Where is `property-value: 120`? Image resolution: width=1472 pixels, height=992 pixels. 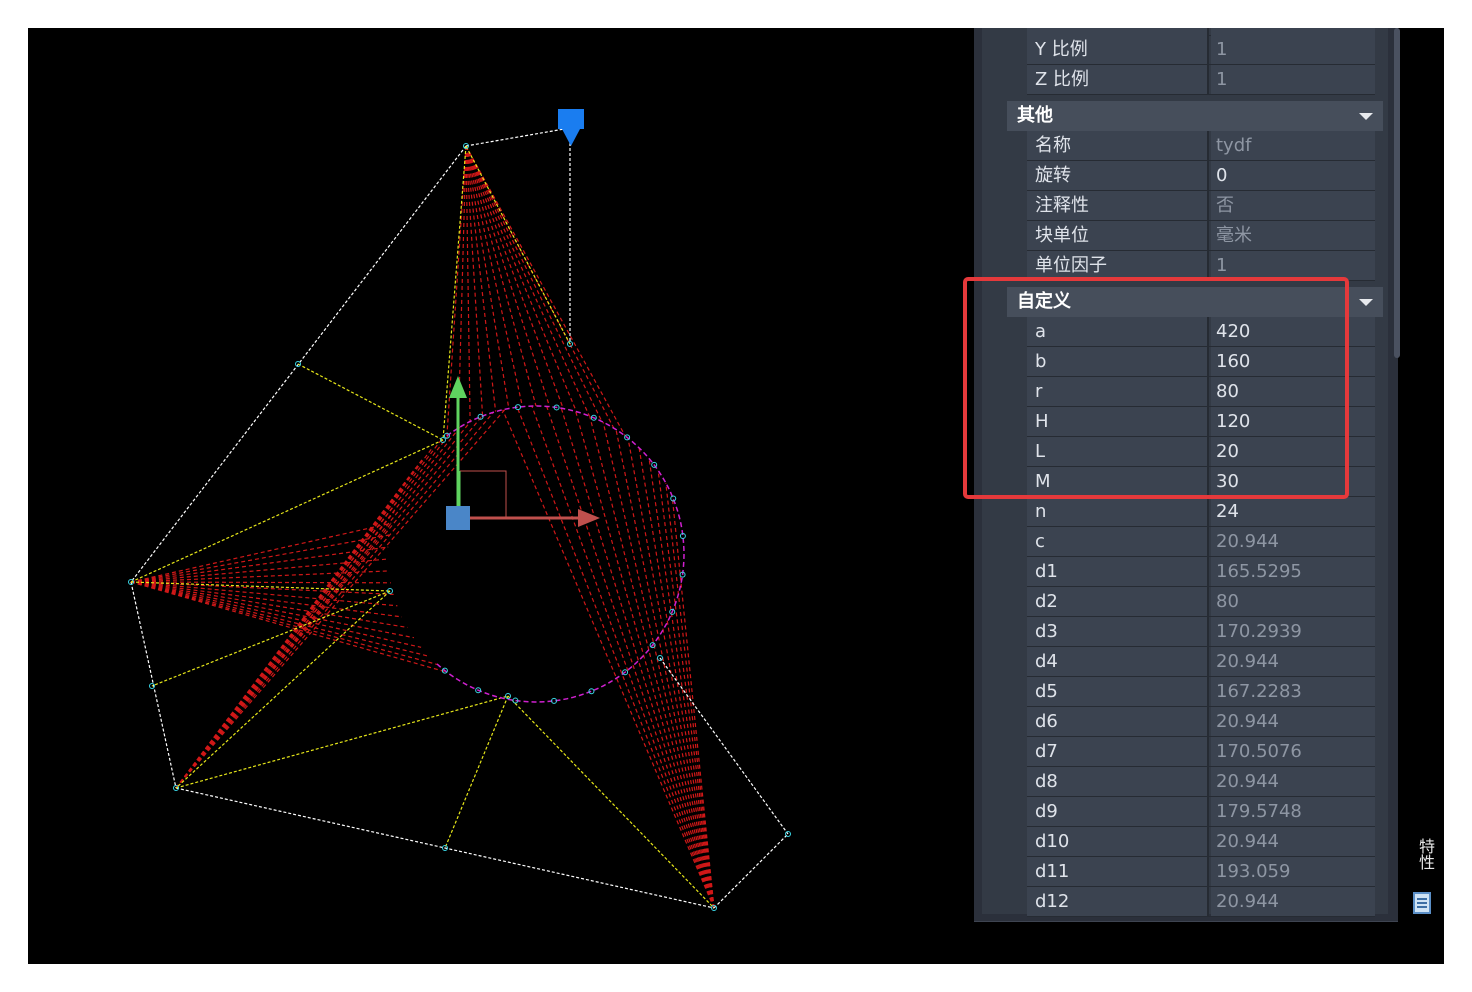 property-value: 120 is located at coordinates (1293, 421).